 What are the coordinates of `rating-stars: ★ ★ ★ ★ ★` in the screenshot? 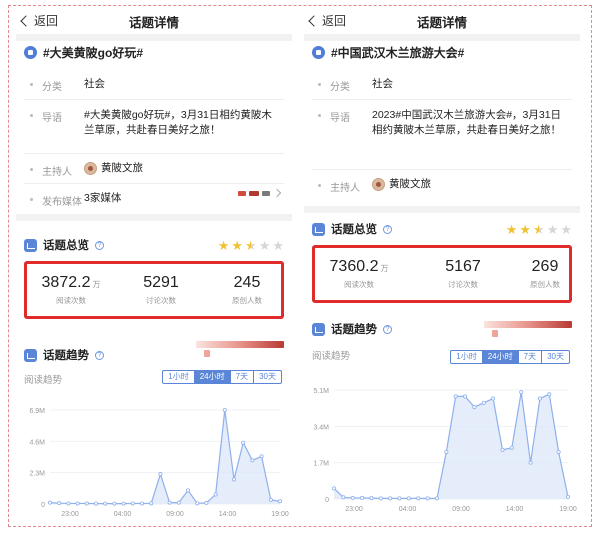 It's located at (251, 246).